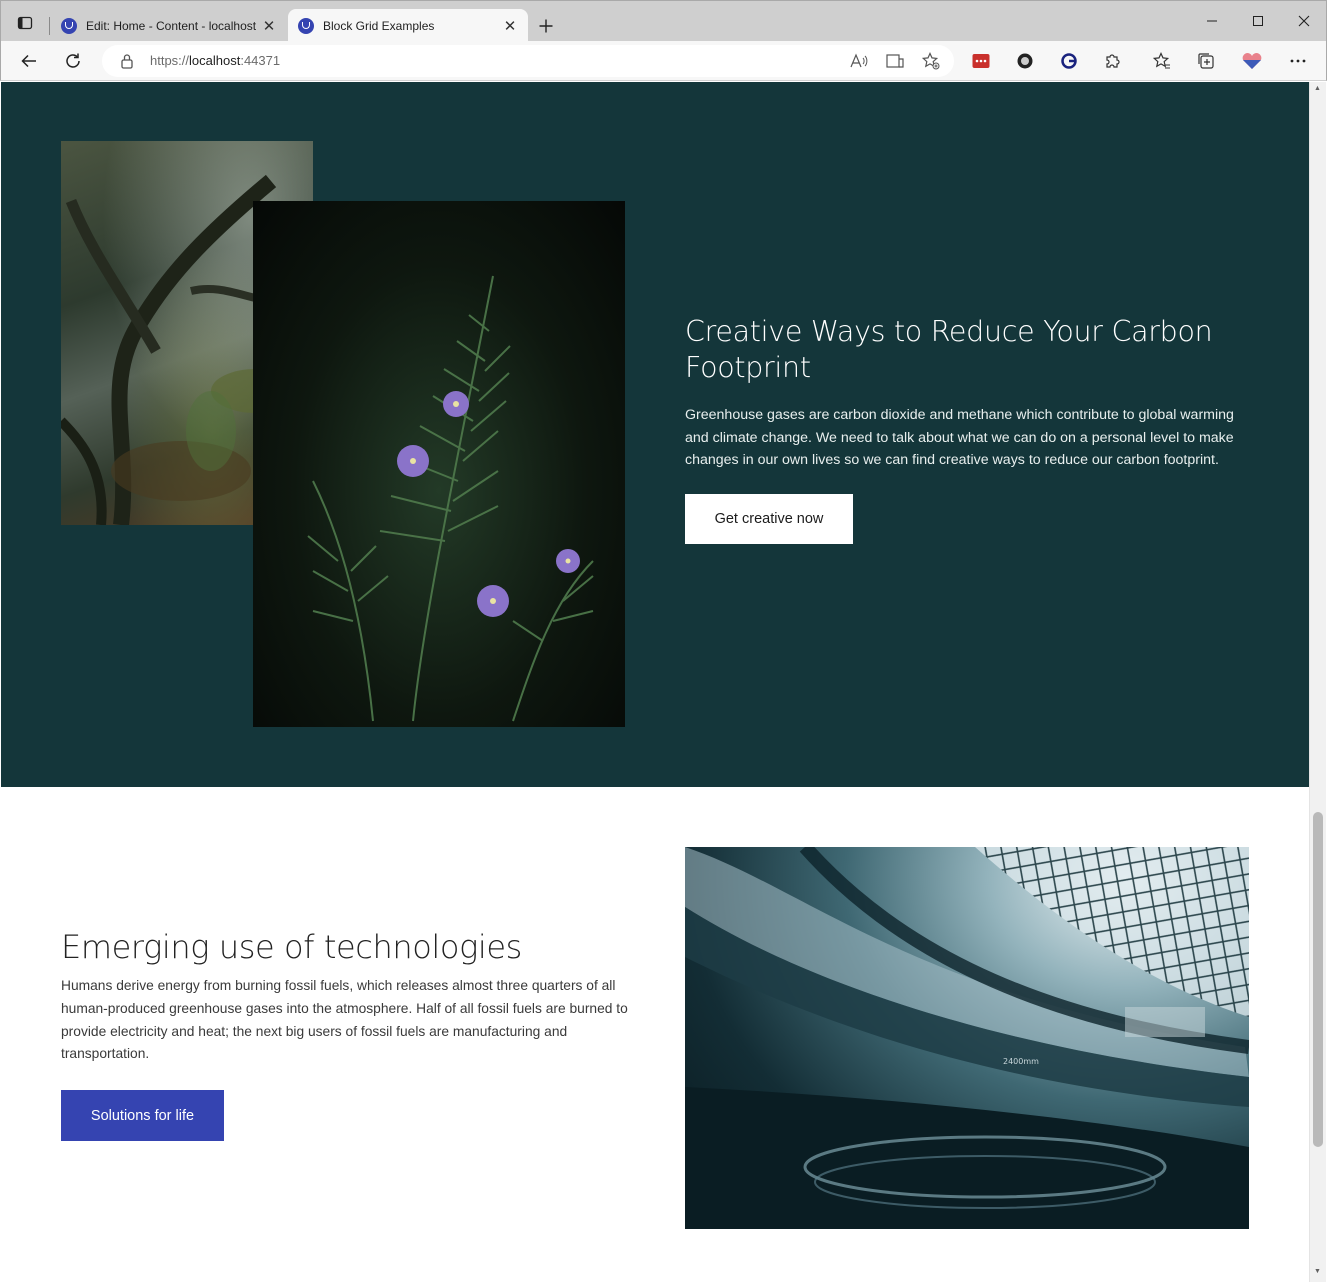  I want to click on tab-block-grid-examples: Block Grid Examples ✕, so click(408, 25).